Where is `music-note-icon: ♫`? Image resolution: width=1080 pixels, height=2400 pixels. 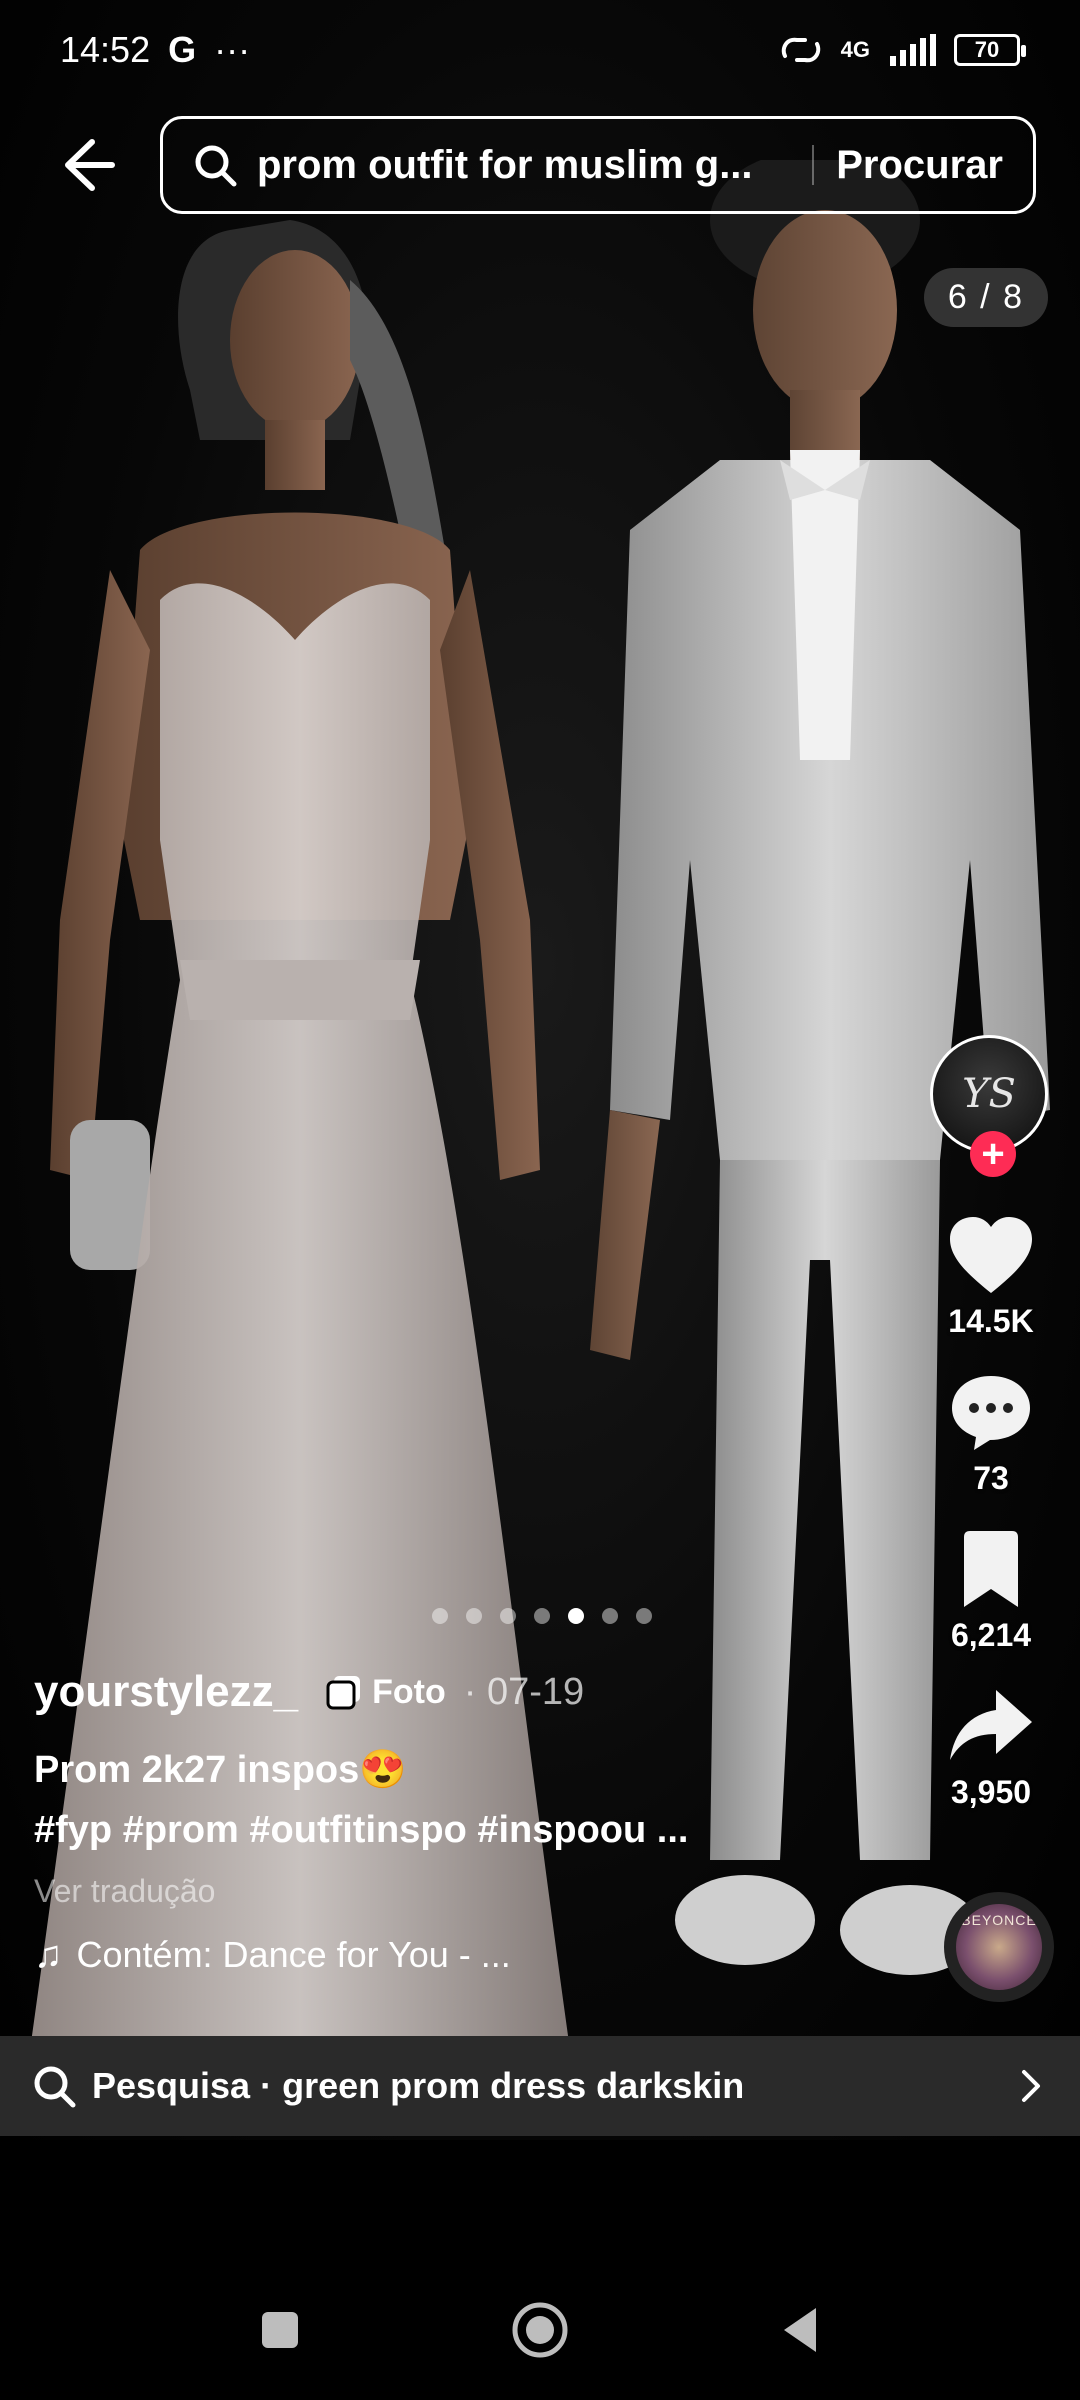 music-note-icon: ♫ is located at coordinates (48, 1955).